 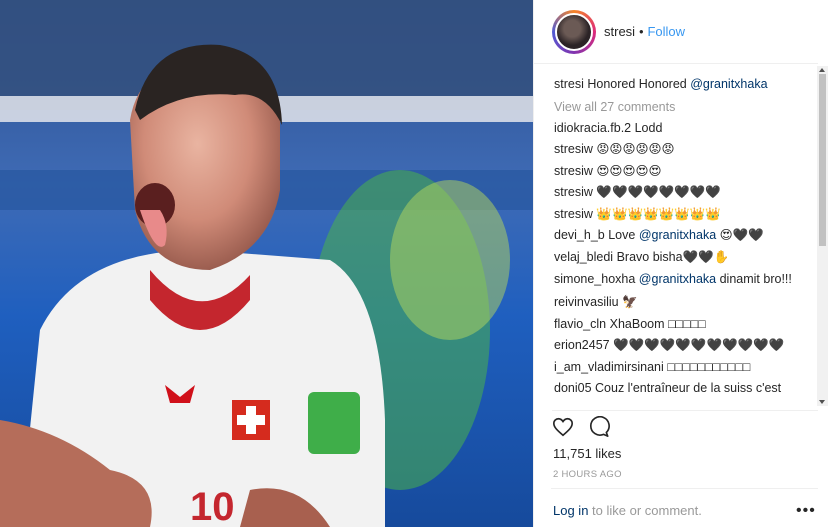 I want to click on caption-text: Honored Honored, so click(x=637, y=84).